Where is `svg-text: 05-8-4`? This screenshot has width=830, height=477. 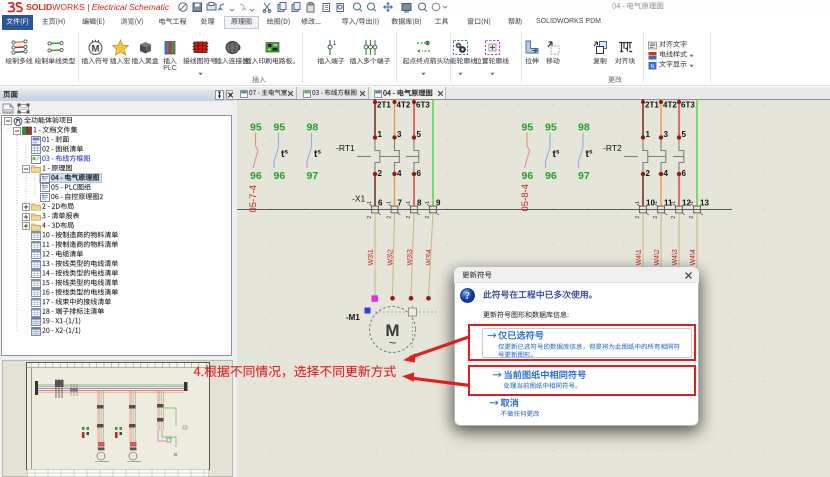 svg-text: 05-8-4 is located at coordinates (525, 197).